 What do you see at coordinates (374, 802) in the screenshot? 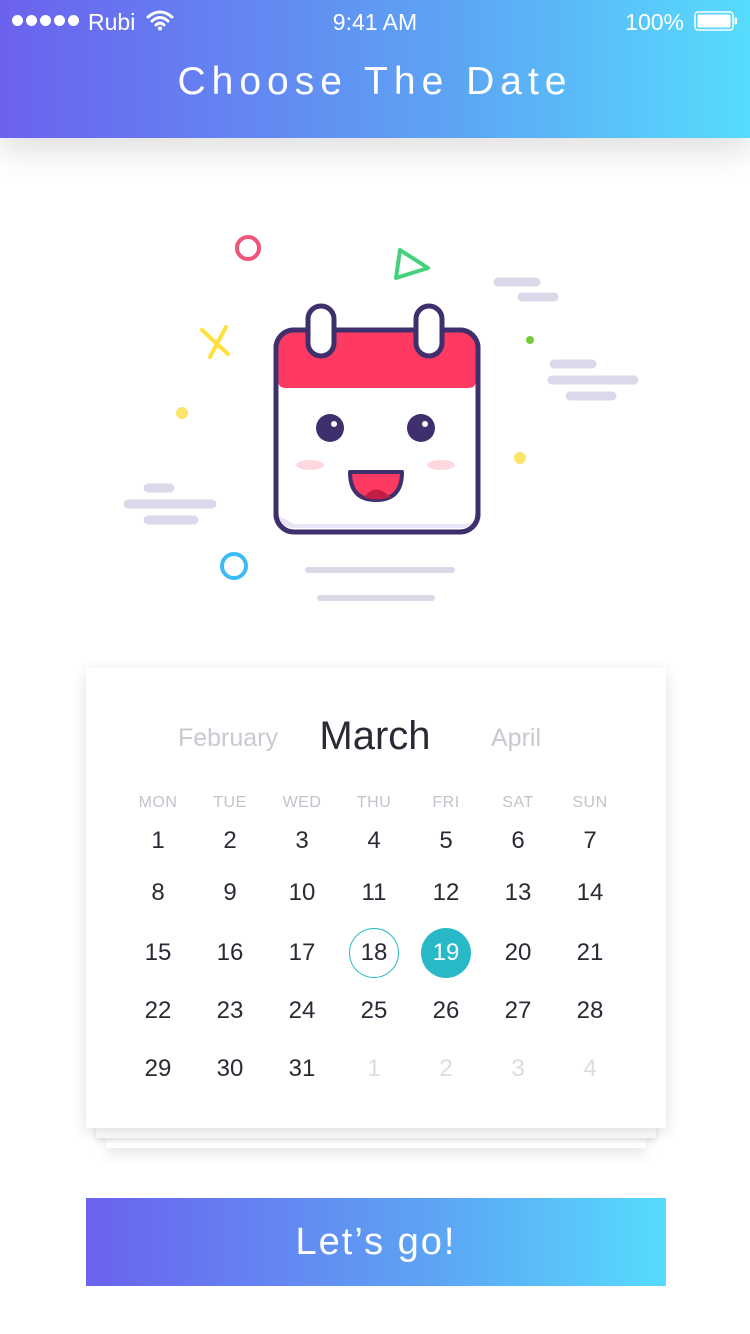
I see `weekday-label: THU` at bounding box center [374, 802].